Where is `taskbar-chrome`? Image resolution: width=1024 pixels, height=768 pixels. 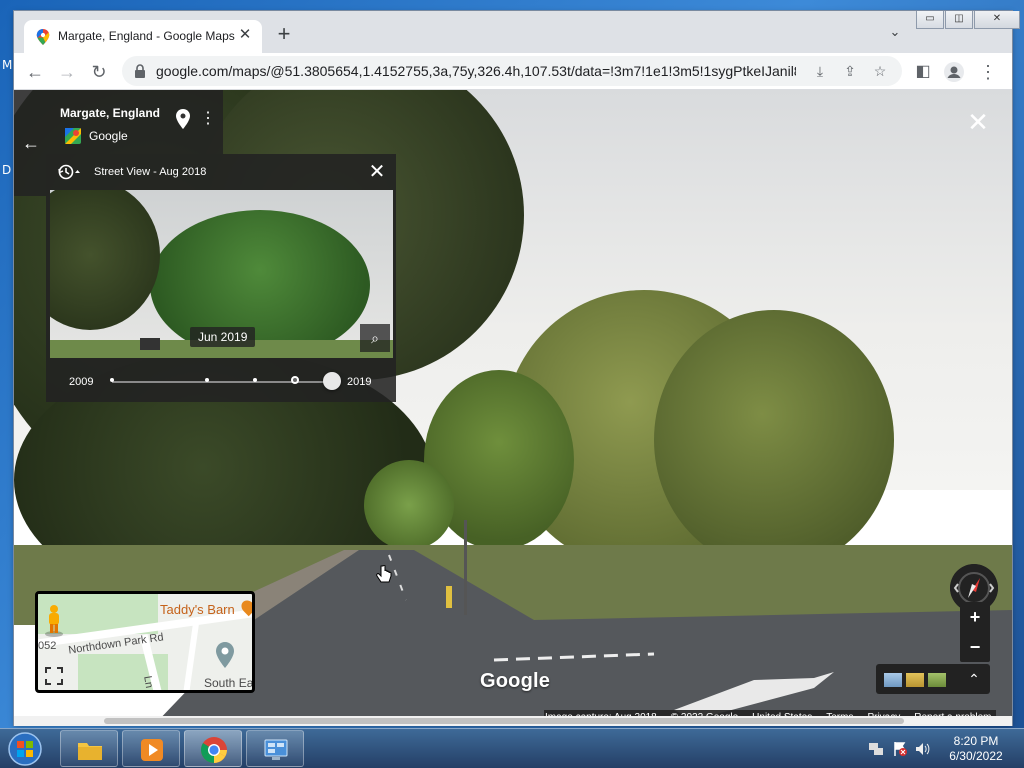
taskbar-chrome is located at coordinates (213, 748).